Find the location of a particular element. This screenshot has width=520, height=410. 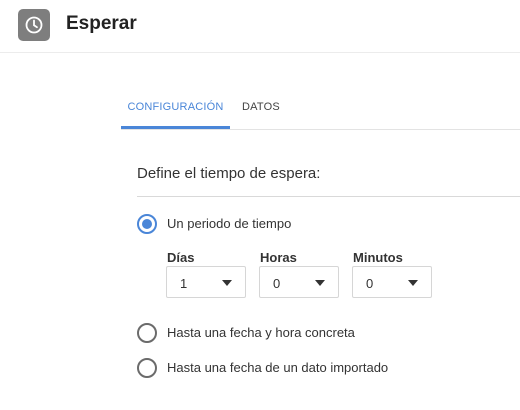

clock-icon is located at coordinates (34, 25).